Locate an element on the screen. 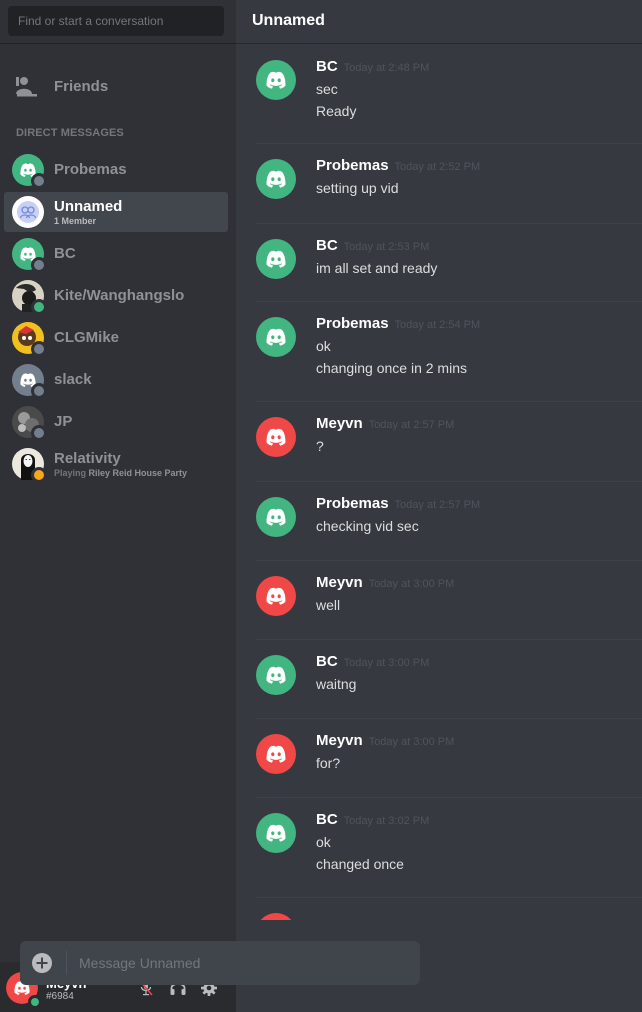 This screenshot has height=1012, width=642. dm-item-clgmike: CLGMike is located at coordinates (116, 338).